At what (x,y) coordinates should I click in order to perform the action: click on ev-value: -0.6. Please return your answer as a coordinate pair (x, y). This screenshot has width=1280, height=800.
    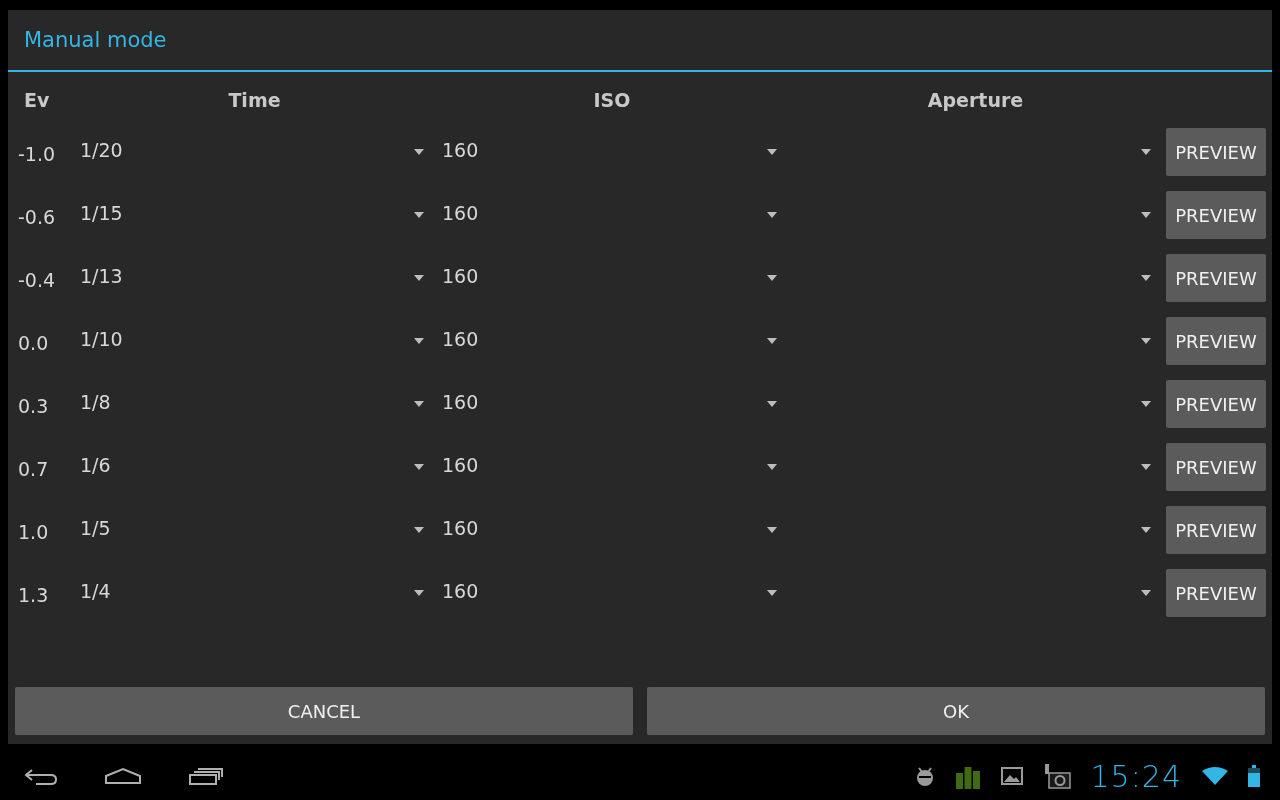
    Looking at the image, I should click on (37, 216).